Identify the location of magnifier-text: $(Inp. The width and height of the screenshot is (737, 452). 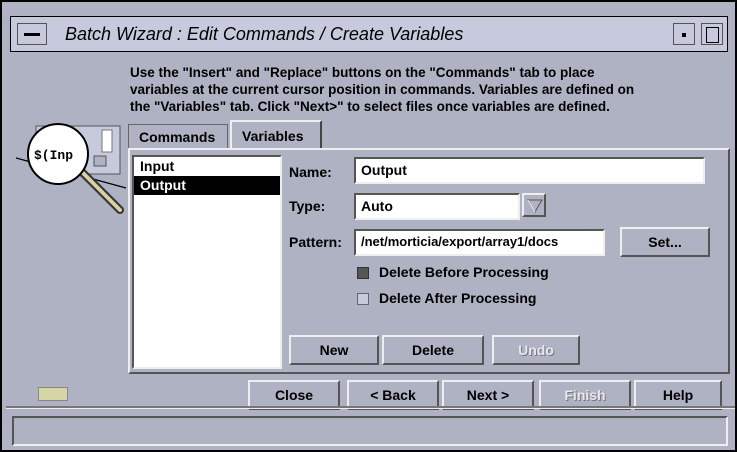
(53, 155).